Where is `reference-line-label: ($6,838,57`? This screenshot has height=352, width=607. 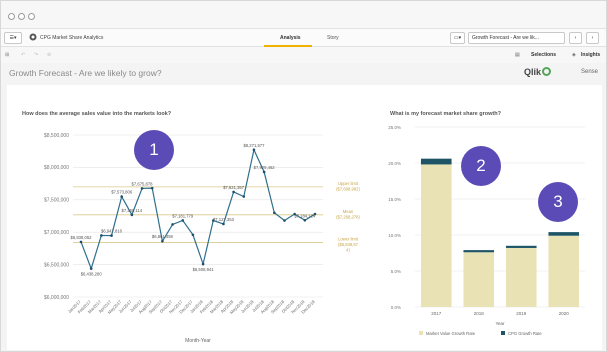
reference-line-label: ($6,838,57 is located at coordinates (348, 244).